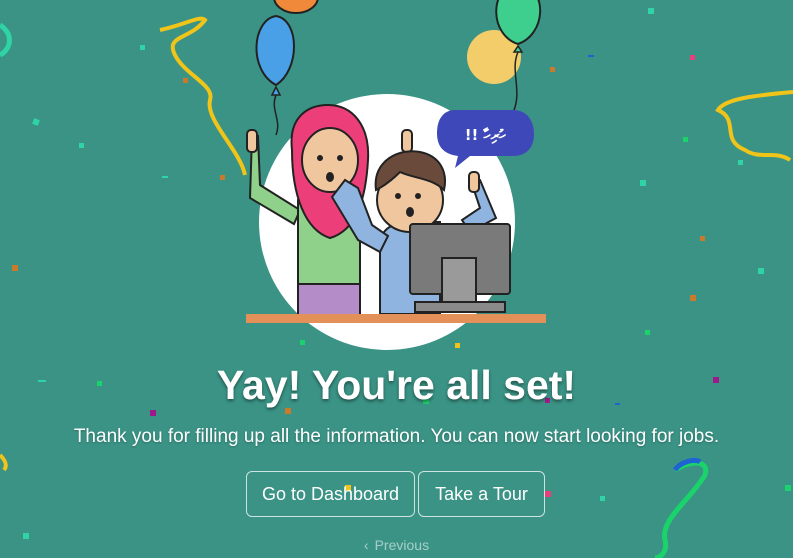  I want to click on previous-link: ‹ Previous, so click(396, 545).